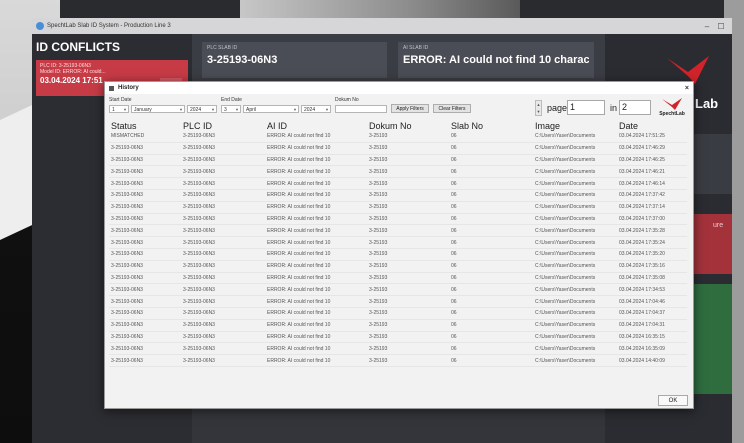 This screenshot has width=744, height=443. What do you see at coordinates (408, 125) in the screenshot?
I see `column-header-dokum-no: Dokum No` at bounding box center [408, 125].